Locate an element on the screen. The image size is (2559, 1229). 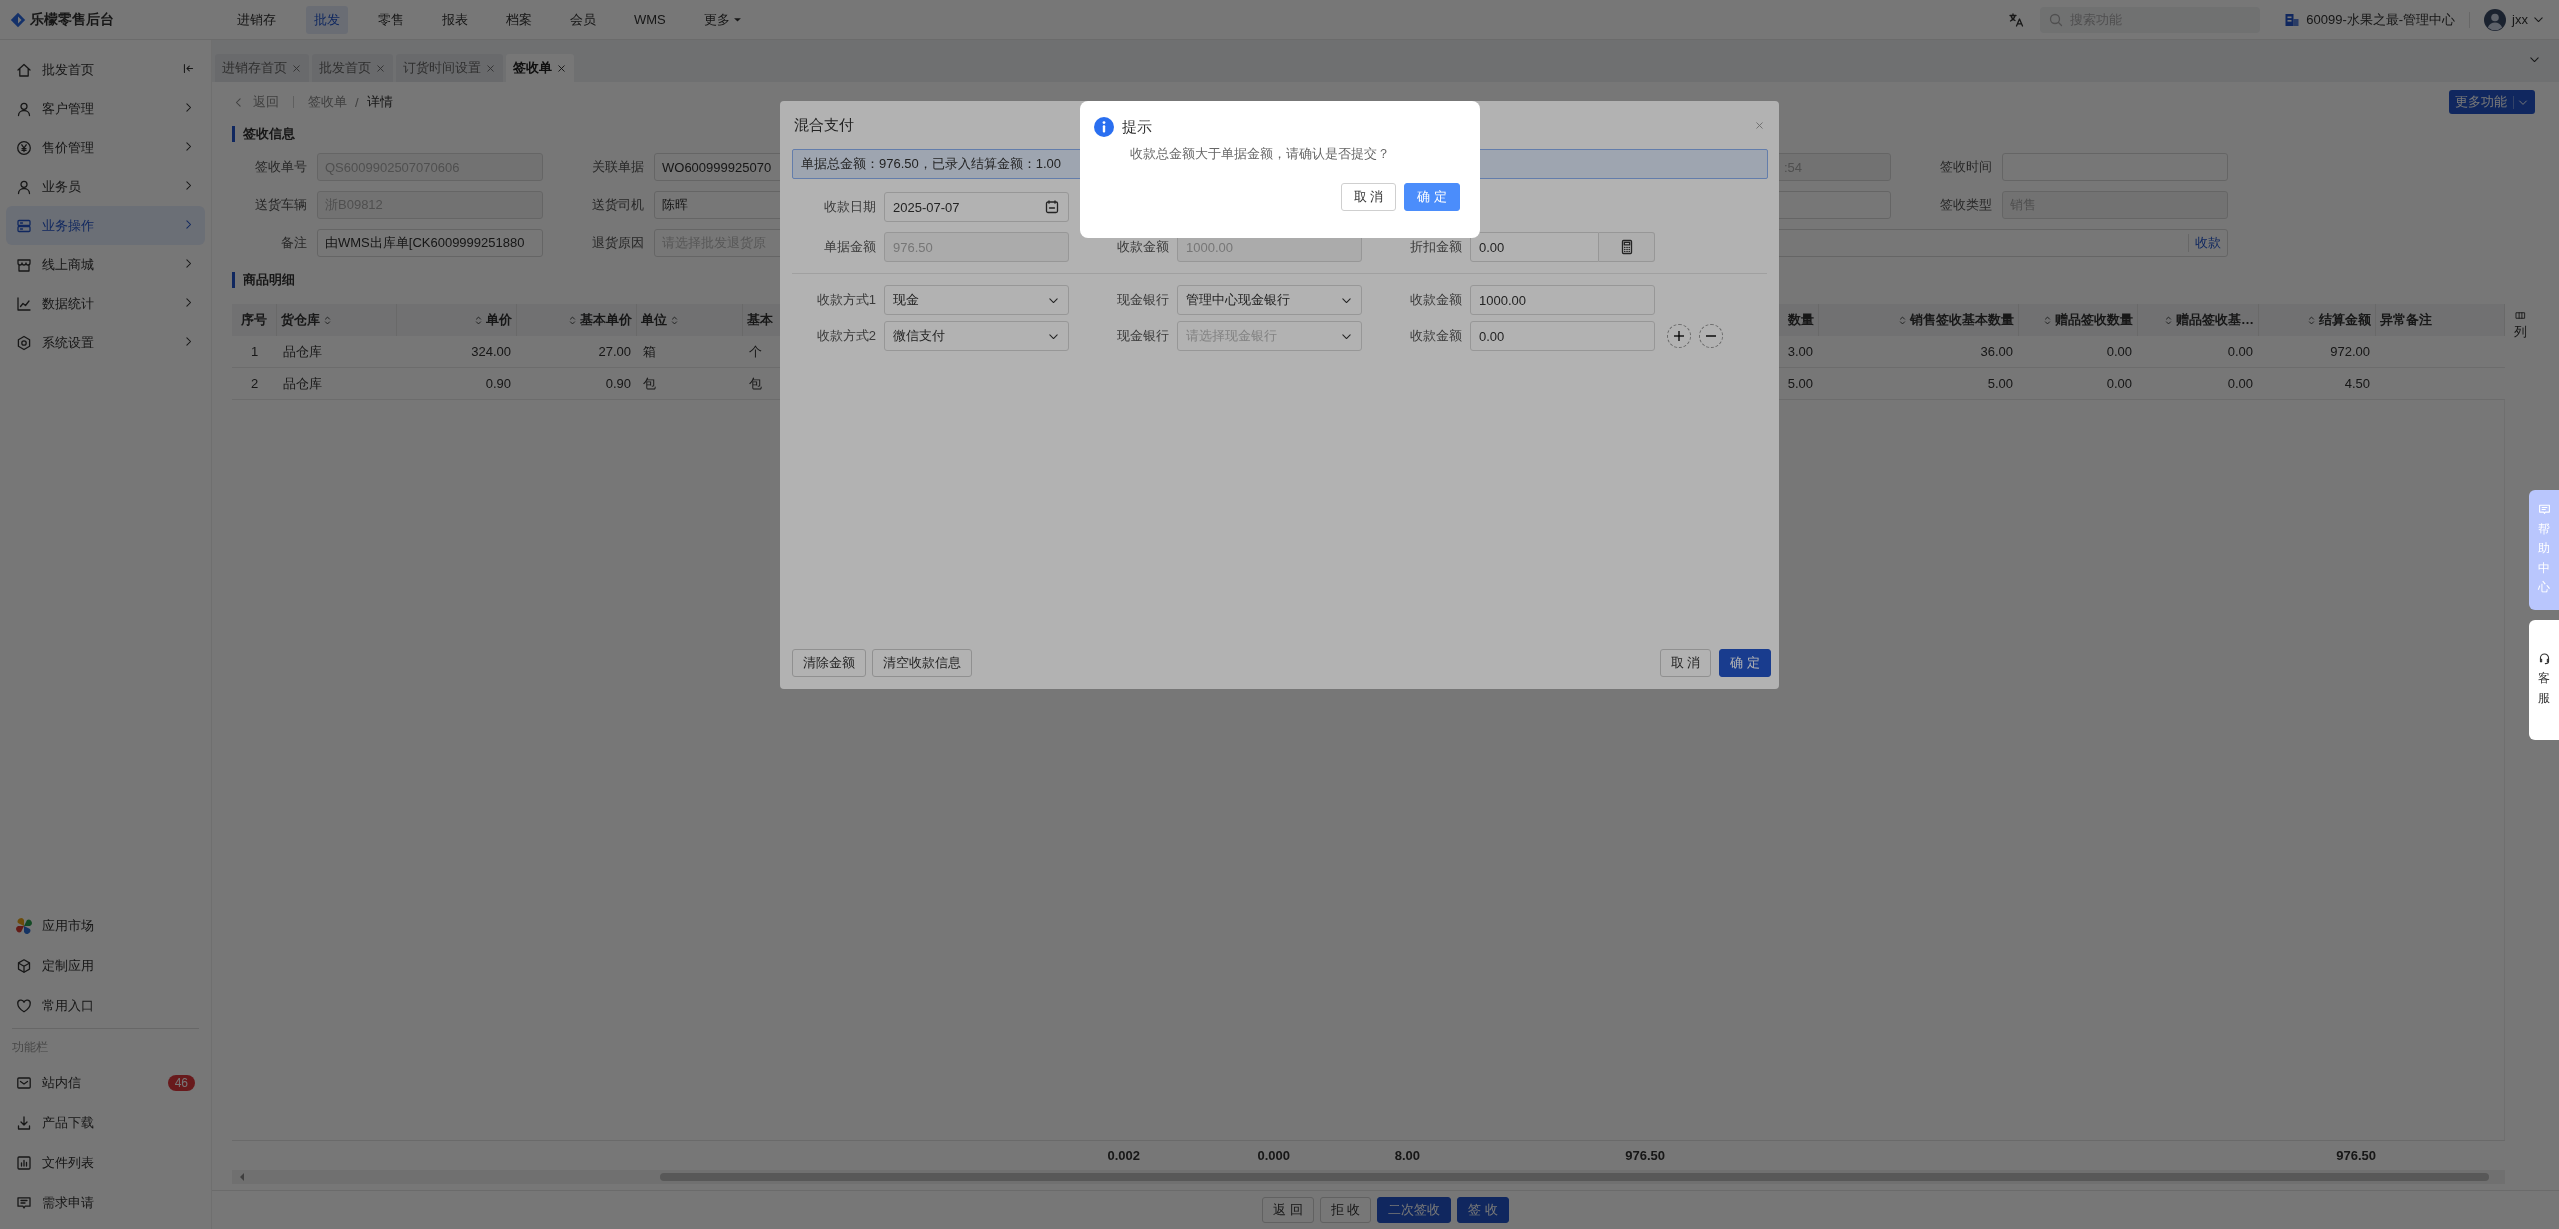
app-title: 乐檬零售后台 is located at coordinates (72, 19).